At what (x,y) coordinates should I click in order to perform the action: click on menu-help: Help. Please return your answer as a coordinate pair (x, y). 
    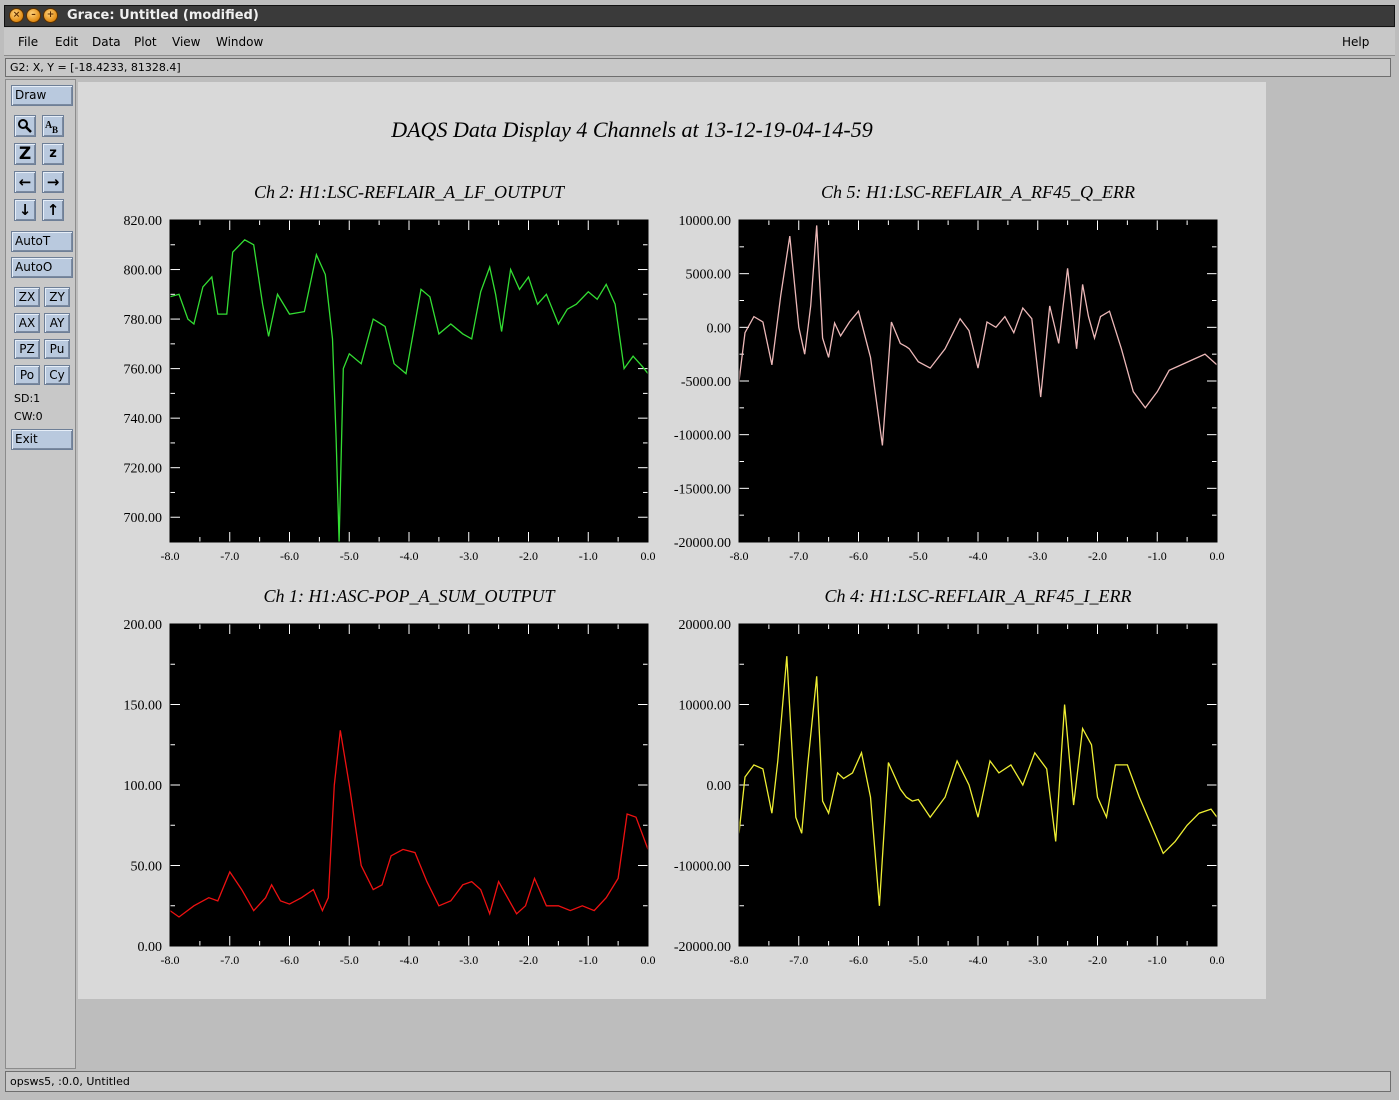
    Looking at the image, I should click on (1355, 42).